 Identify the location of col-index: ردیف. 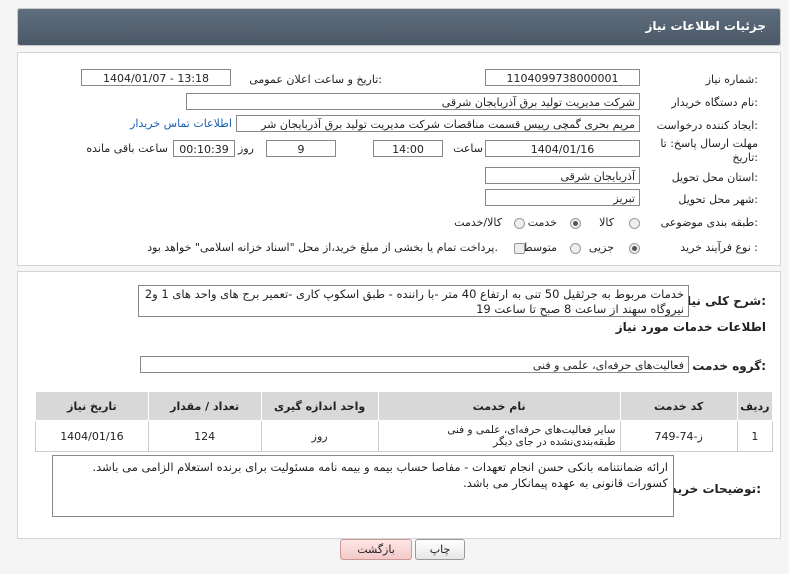
(755, 406).